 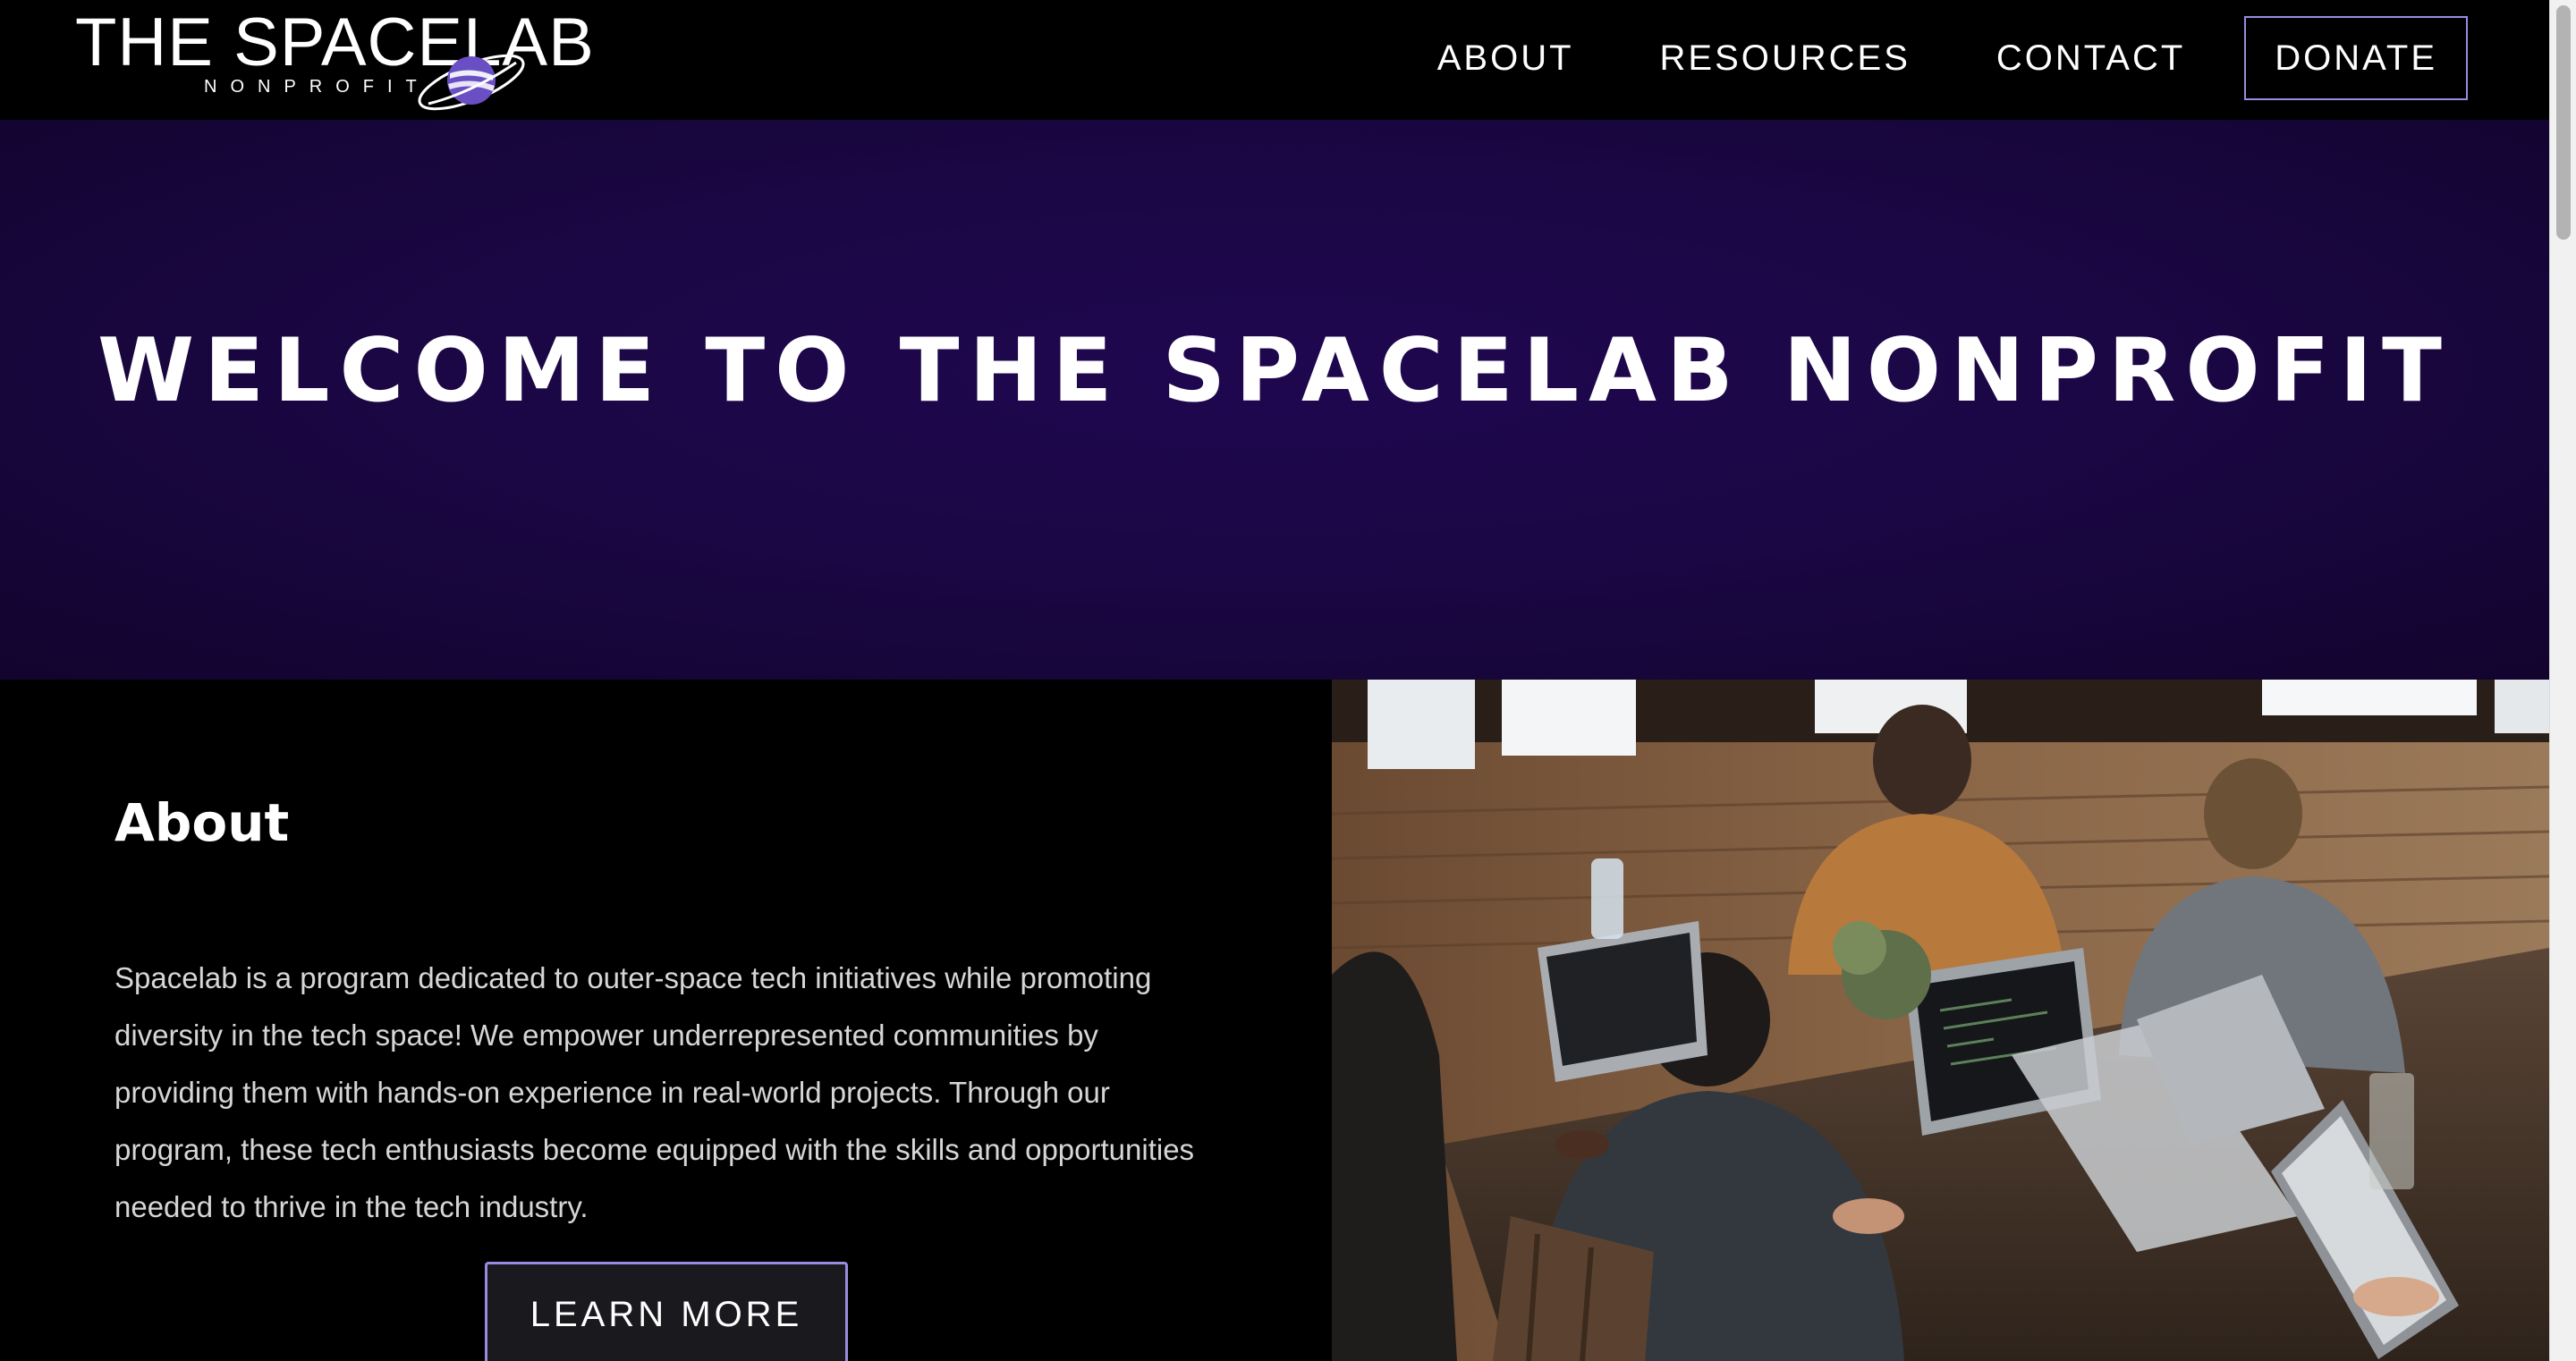 What do you see at coordinates (1505, 59) in the screenshot?
I see `nav-about-link: ABOUT` at bounding box center [1505, 59].